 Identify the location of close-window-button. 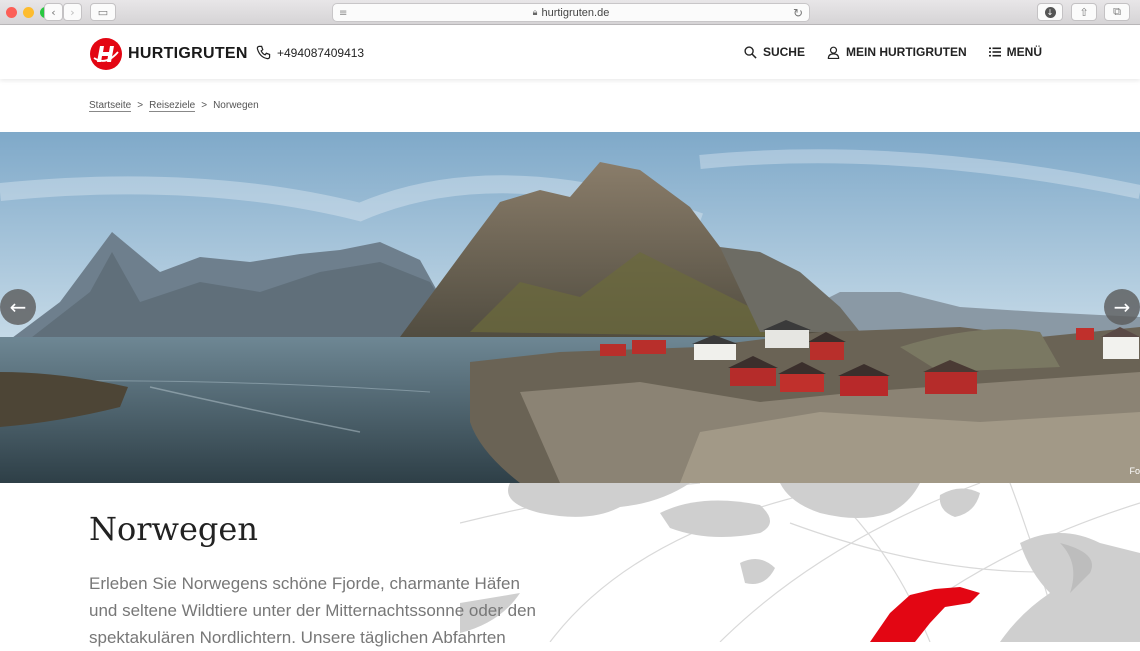
(11, 12).